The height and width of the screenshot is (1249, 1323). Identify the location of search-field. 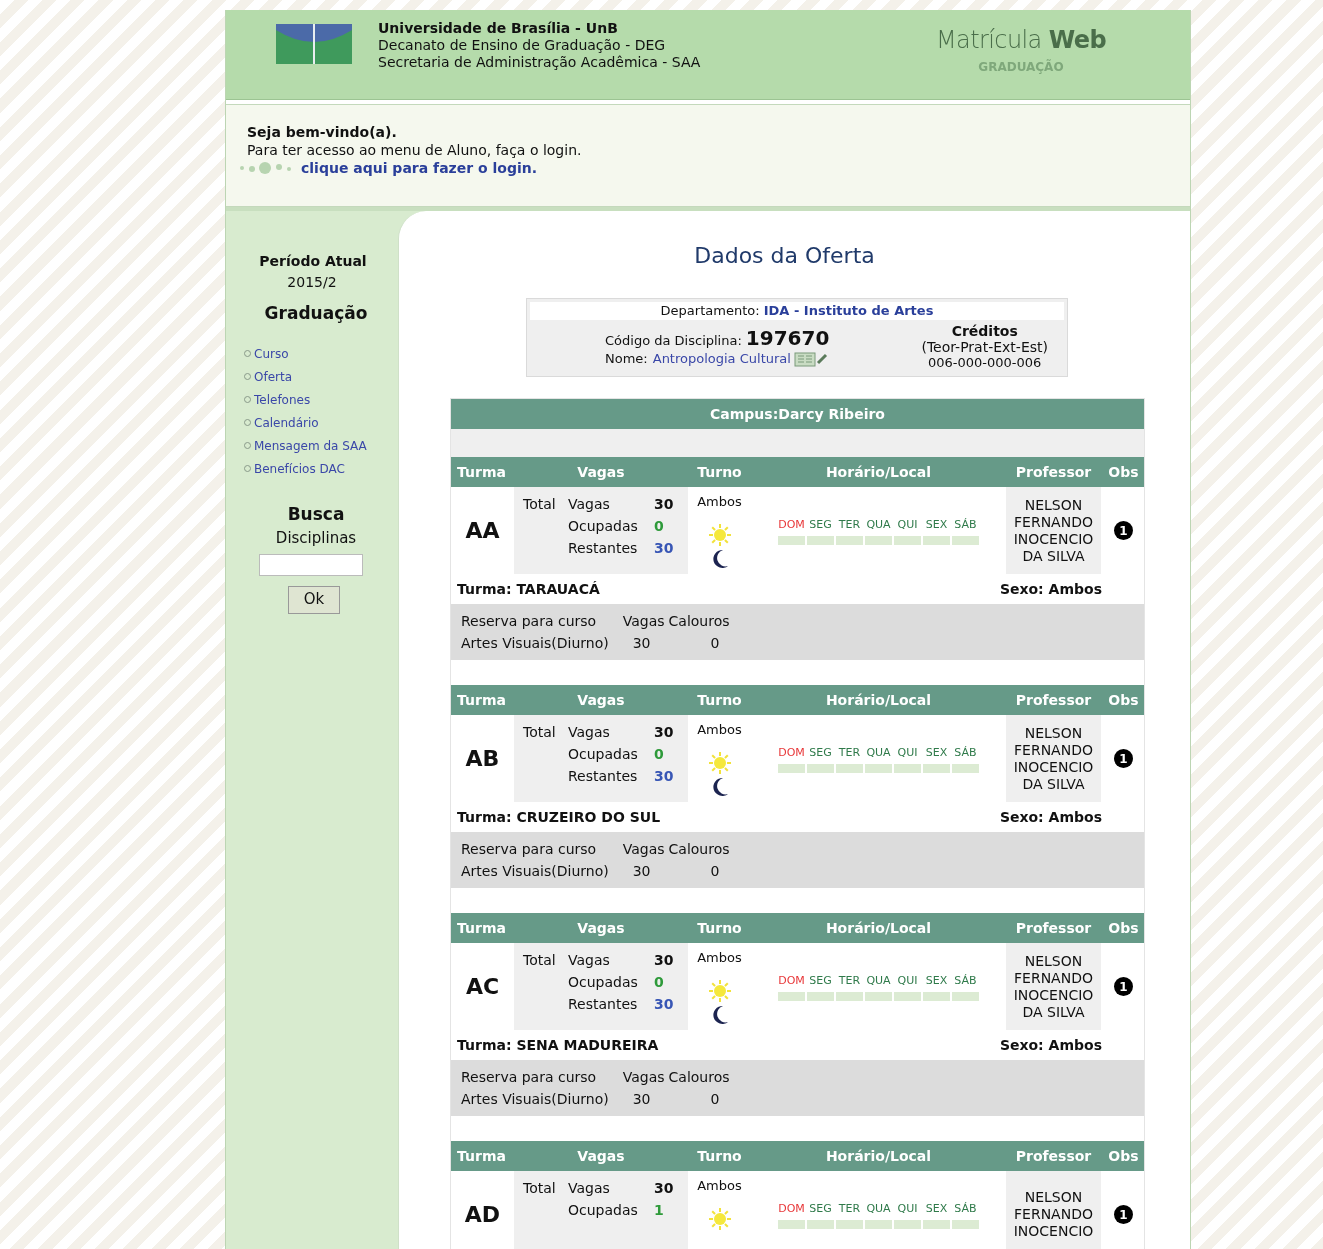
(311, 564).